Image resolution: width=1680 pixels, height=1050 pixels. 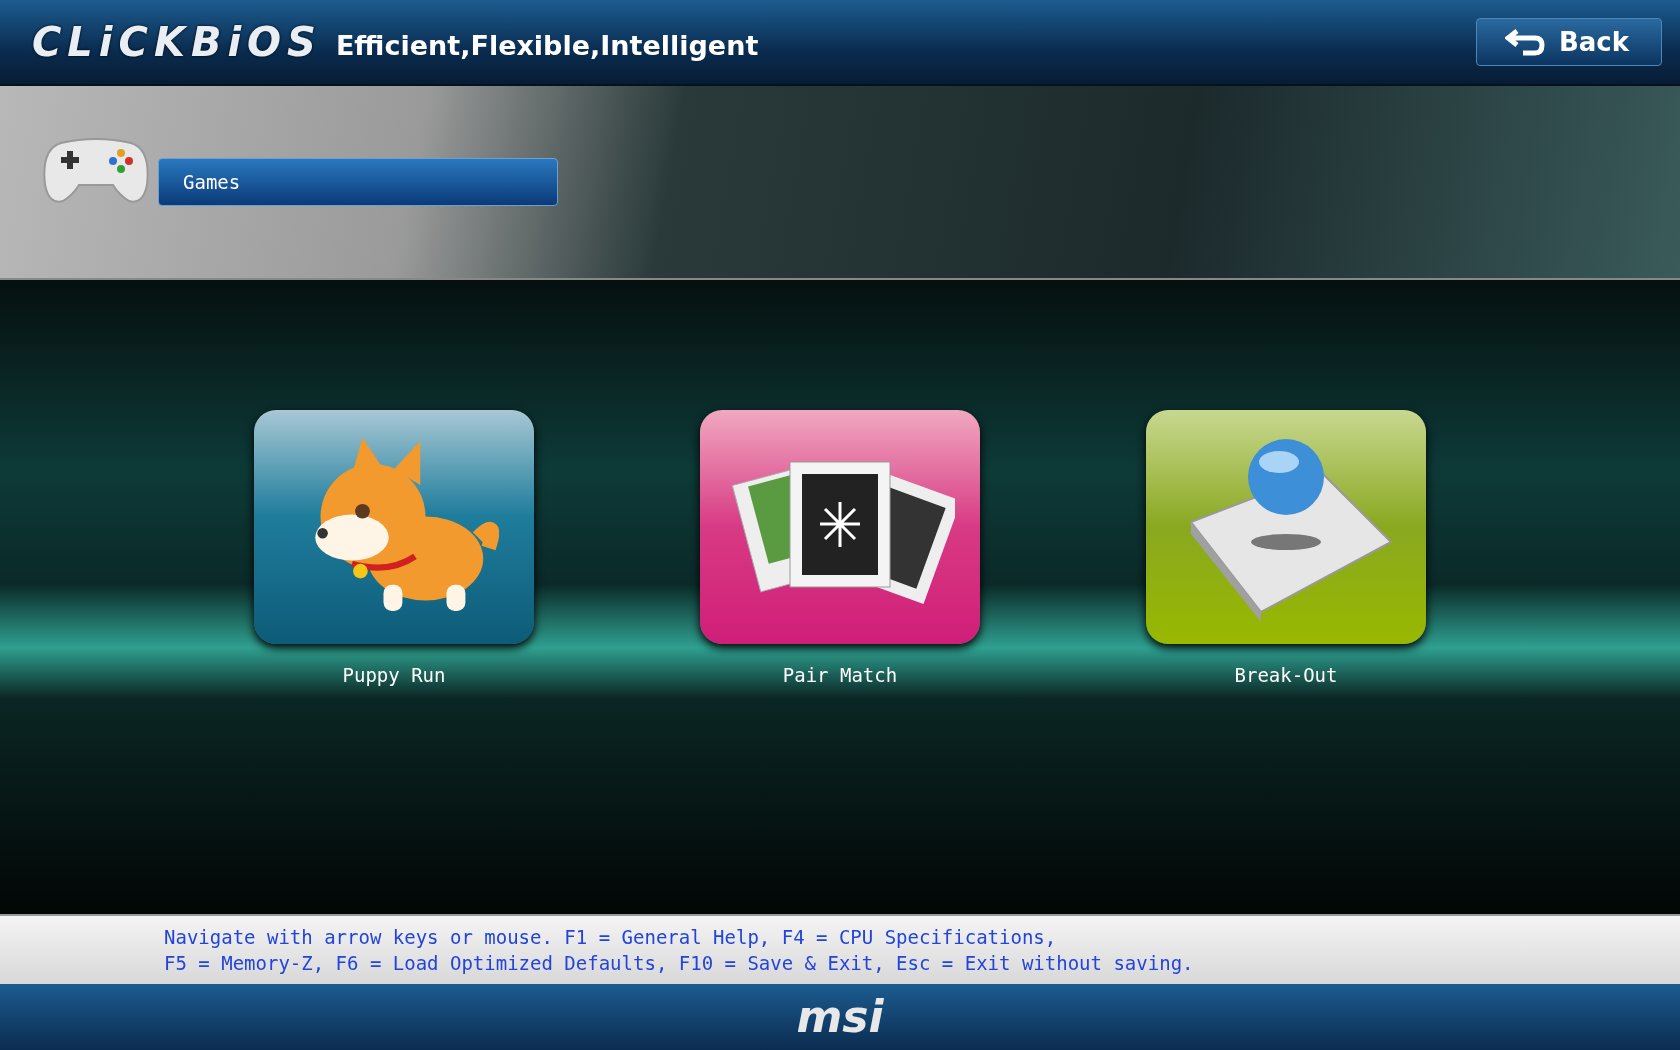 I want to click on tagline: Efficient,Flexible,Intelligent, so click(x=547, y=45).